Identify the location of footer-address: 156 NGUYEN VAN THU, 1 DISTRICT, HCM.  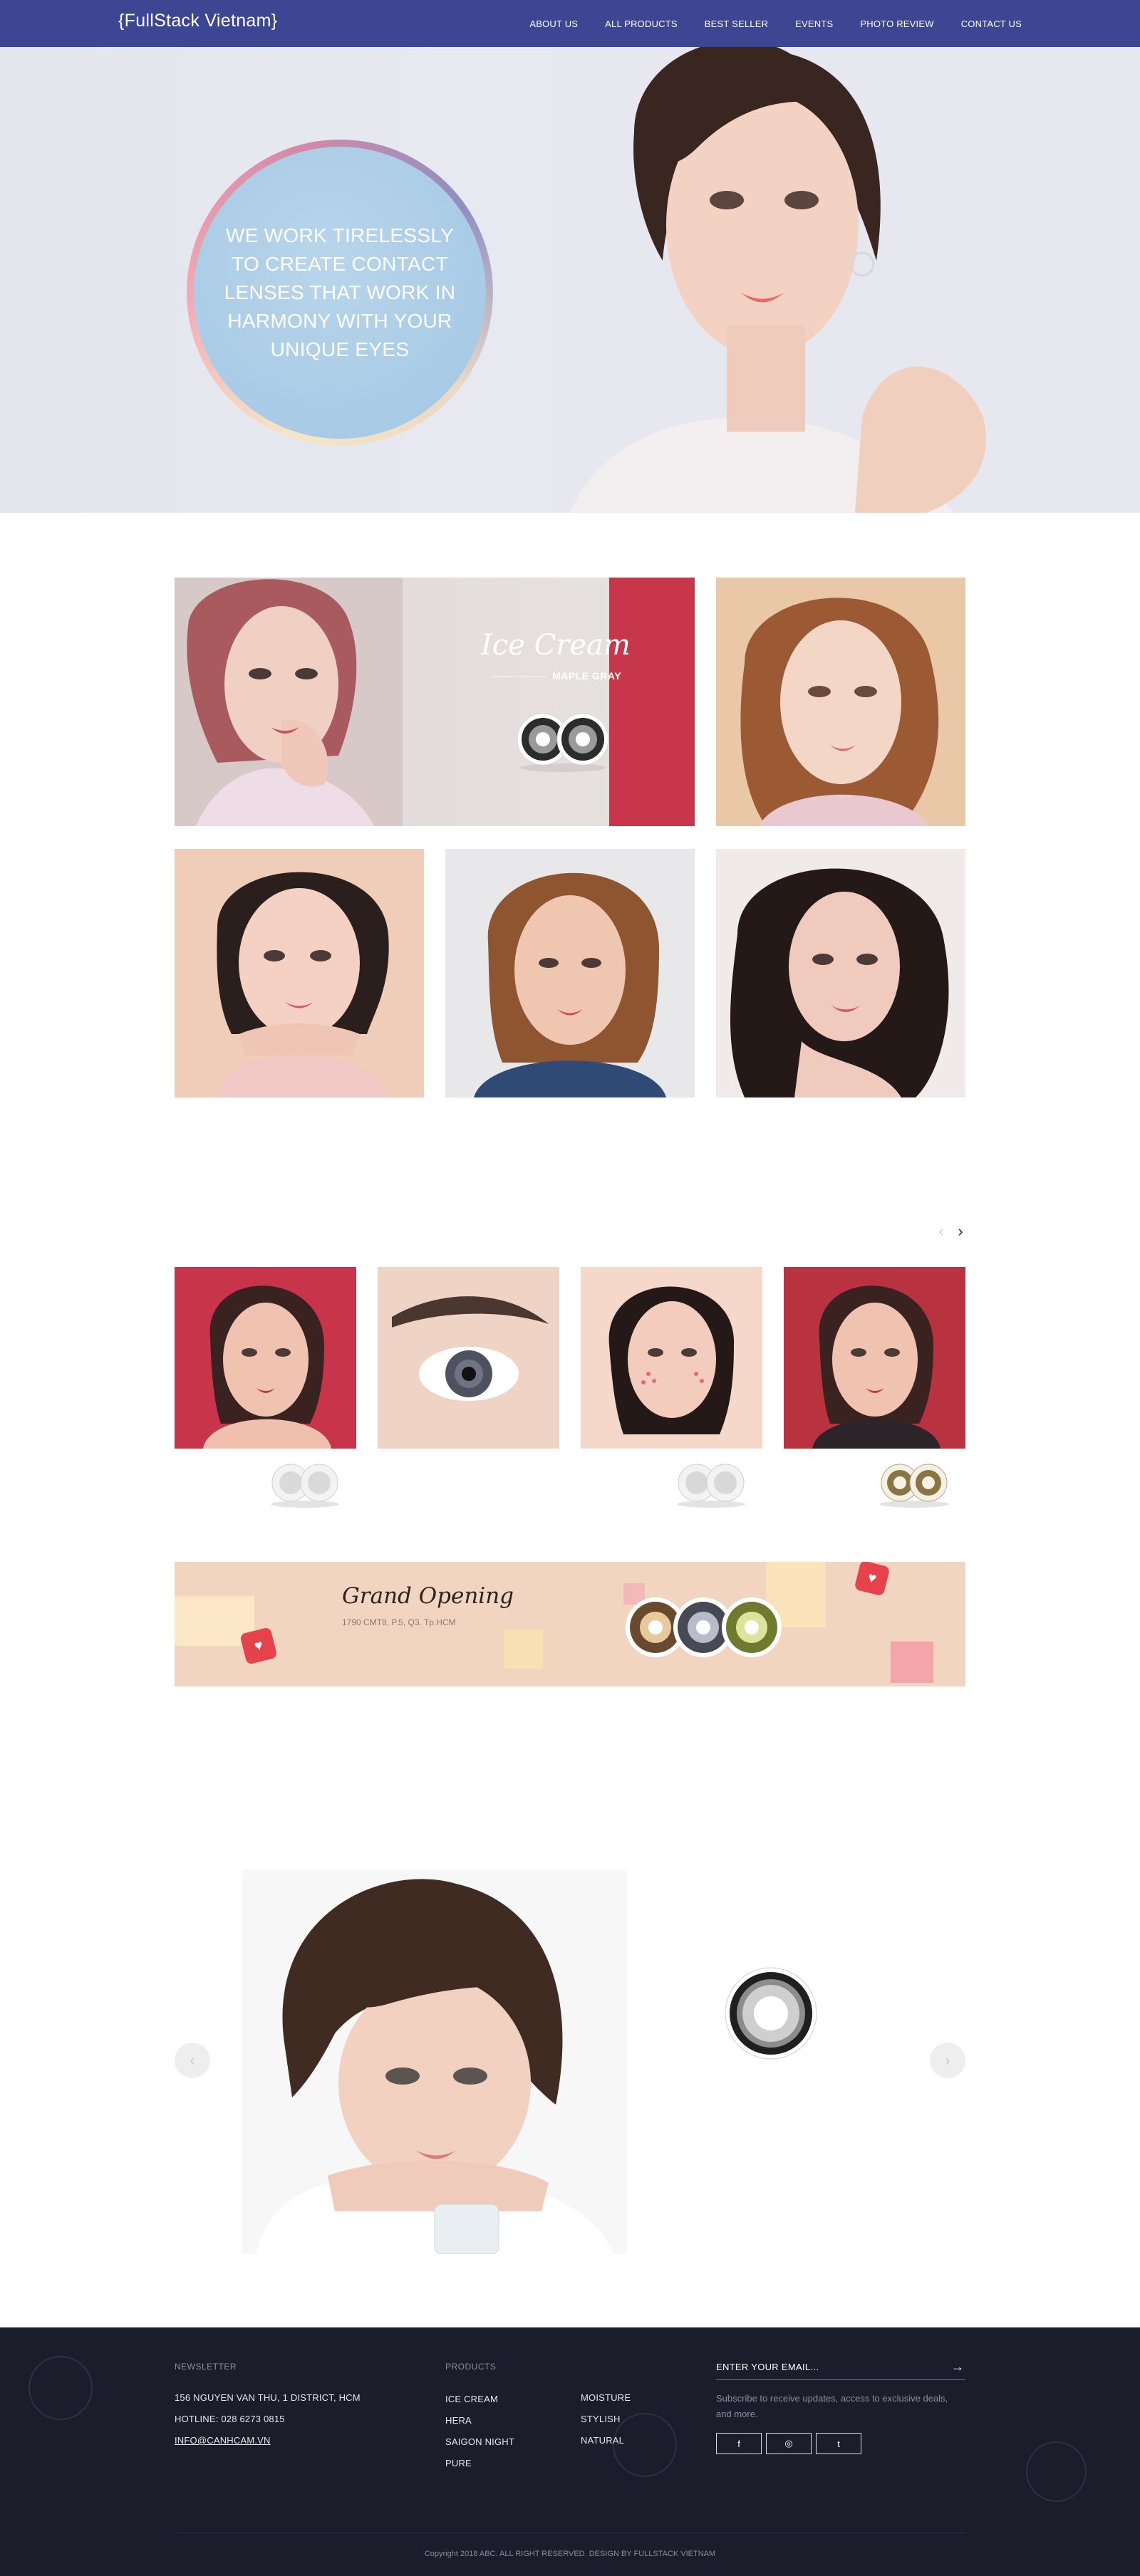
(268, 2397).